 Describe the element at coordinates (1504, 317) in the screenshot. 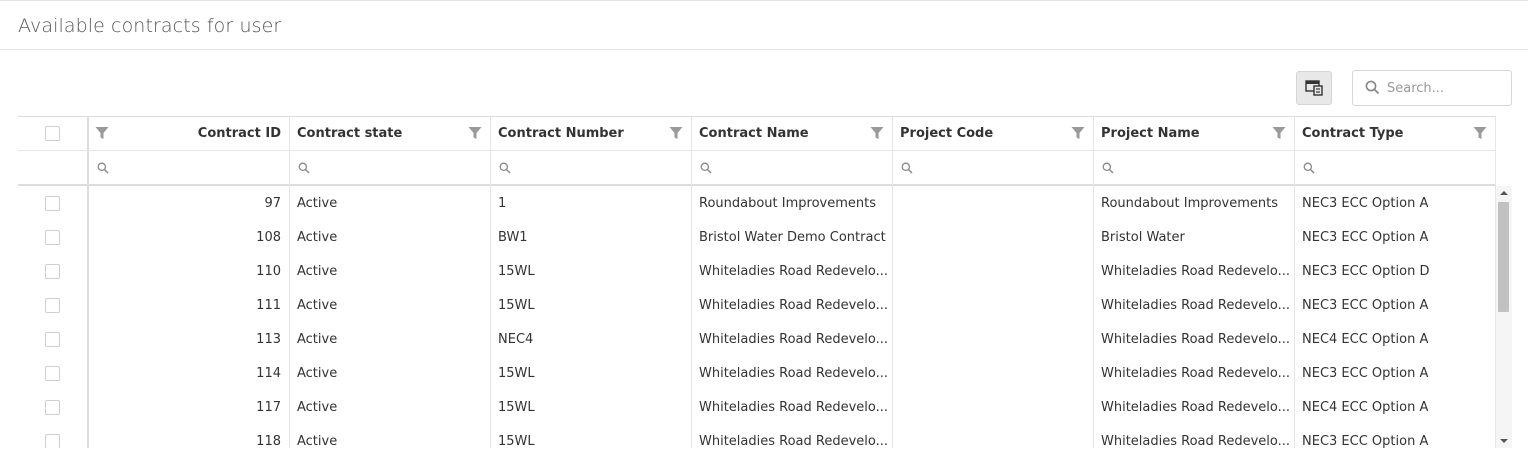

I see `vertical-scrollbar` at that location.